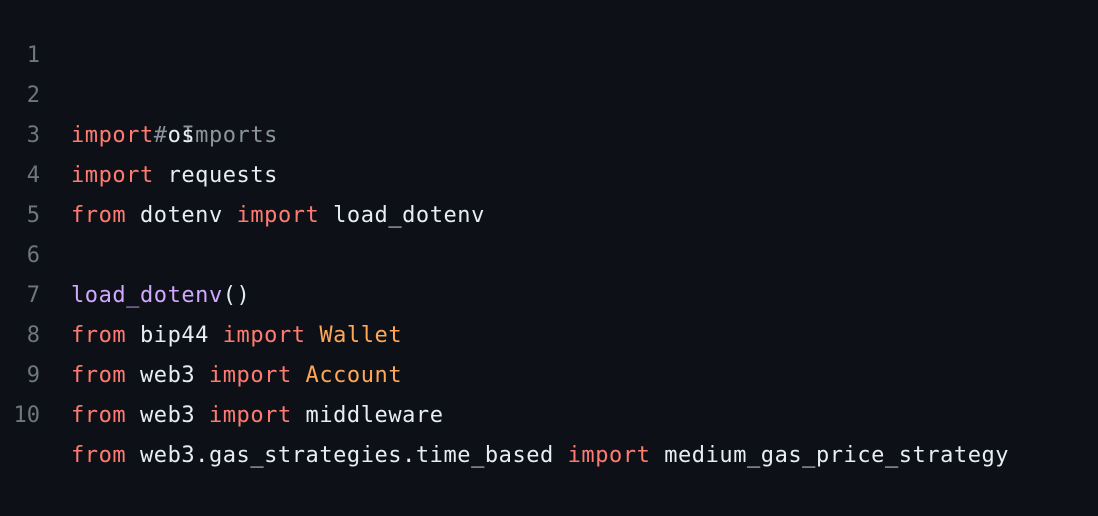 The width and height of the screenshot is (1098, 516). I want to click on plain-token: web3.gas_strategies.time_based, so click(347, 455).